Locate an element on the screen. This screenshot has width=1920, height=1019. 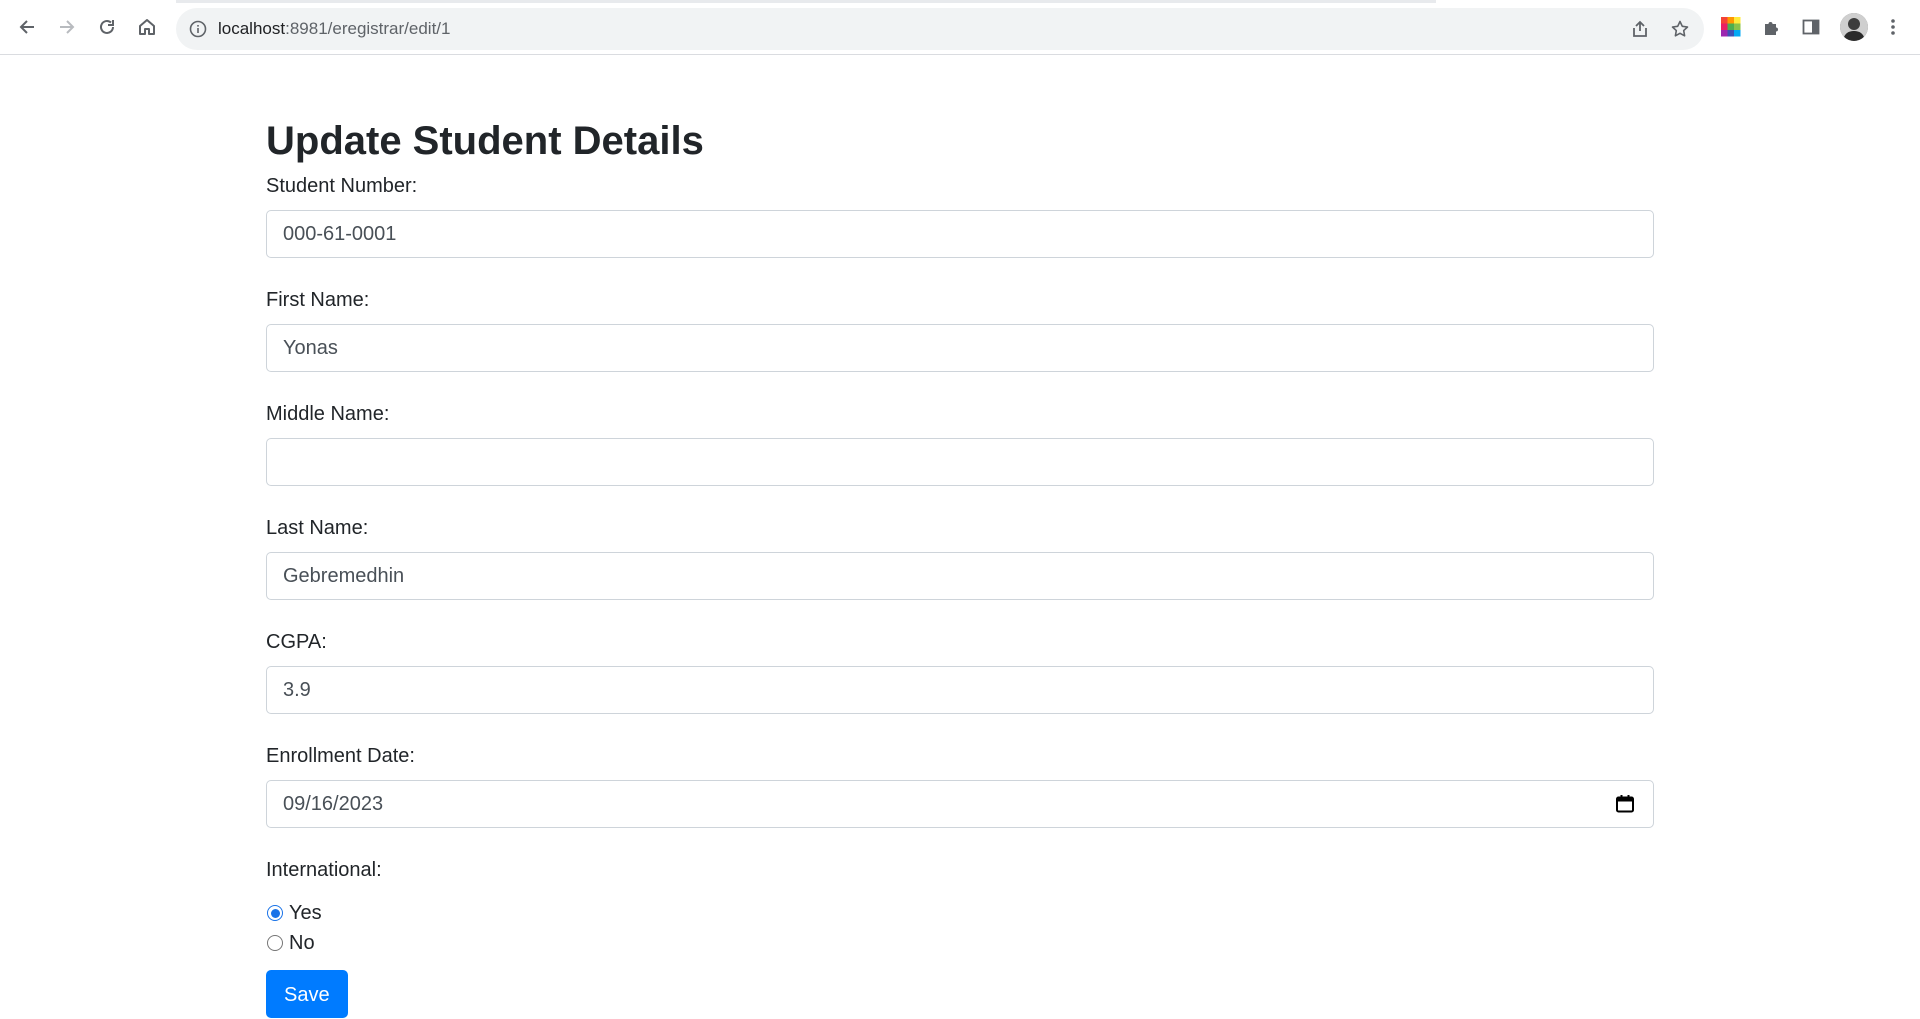
first-name-input is located at coordinates (960, 348).